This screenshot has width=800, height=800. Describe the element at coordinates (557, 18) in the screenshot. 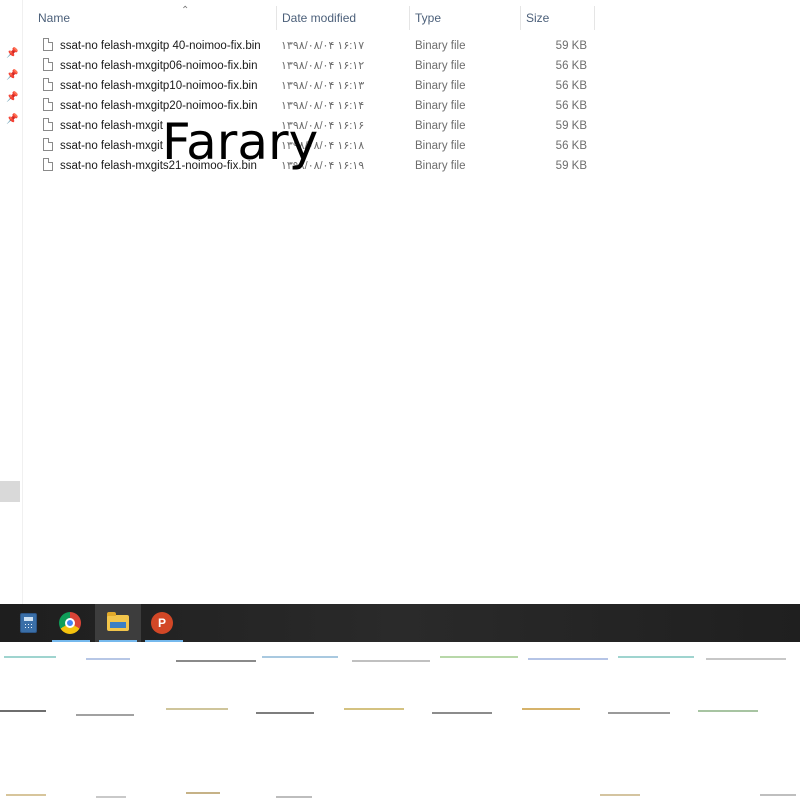

I see `column-size: Size` at that location.